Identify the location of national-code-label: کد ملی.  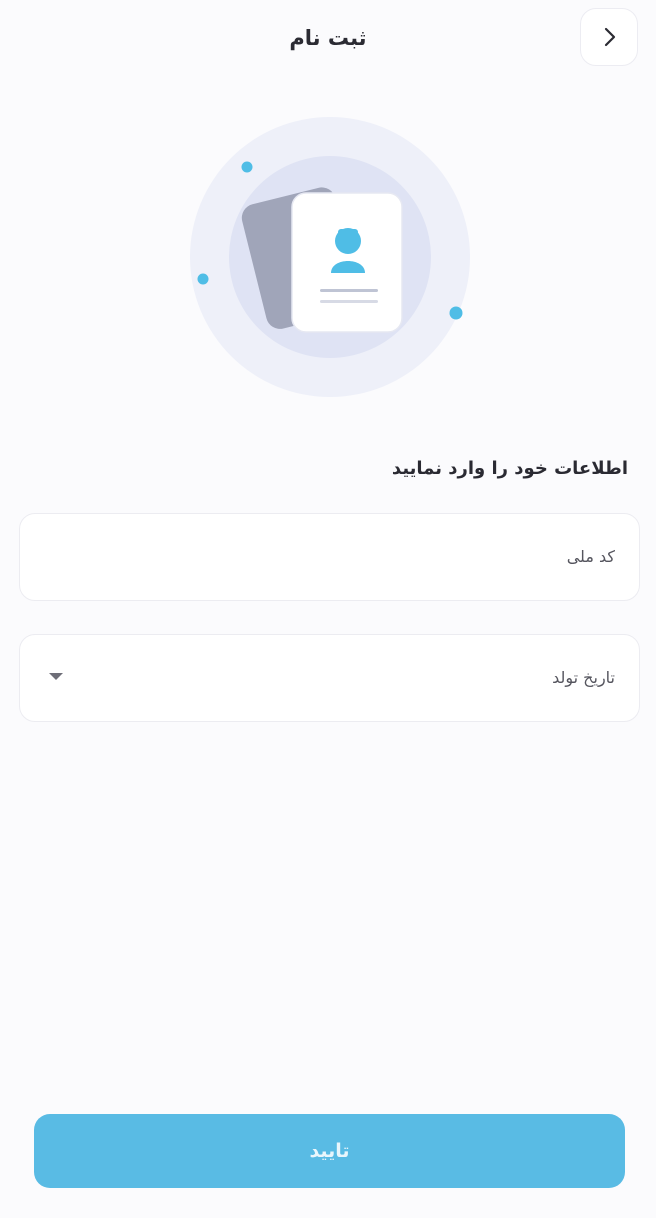
(590, 556).